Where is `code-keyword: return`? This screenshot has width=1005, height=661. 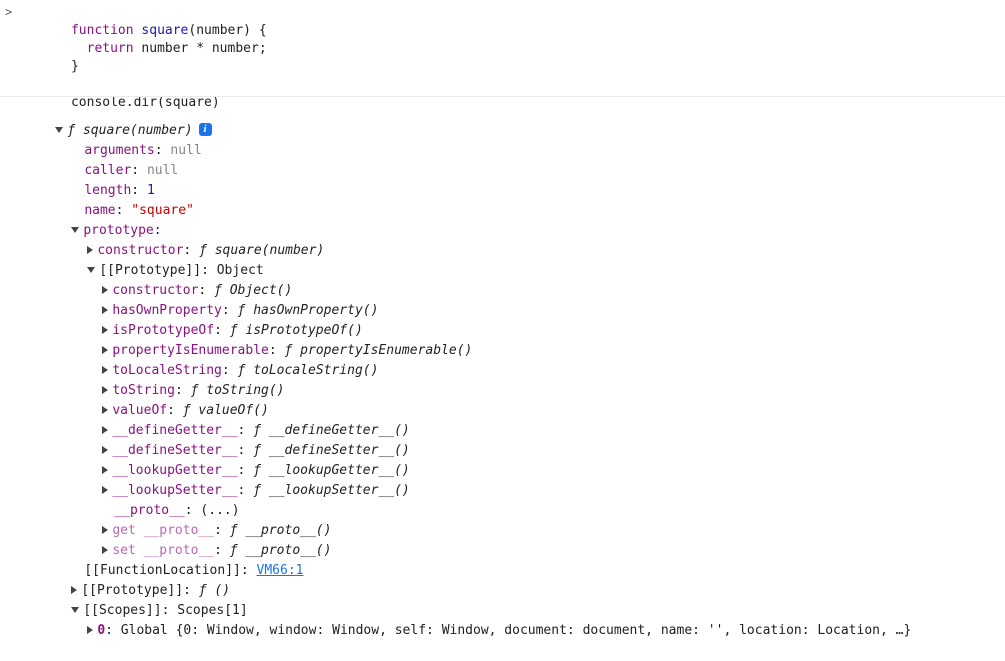
code-keyword: return is located at coordinates (102, 48).